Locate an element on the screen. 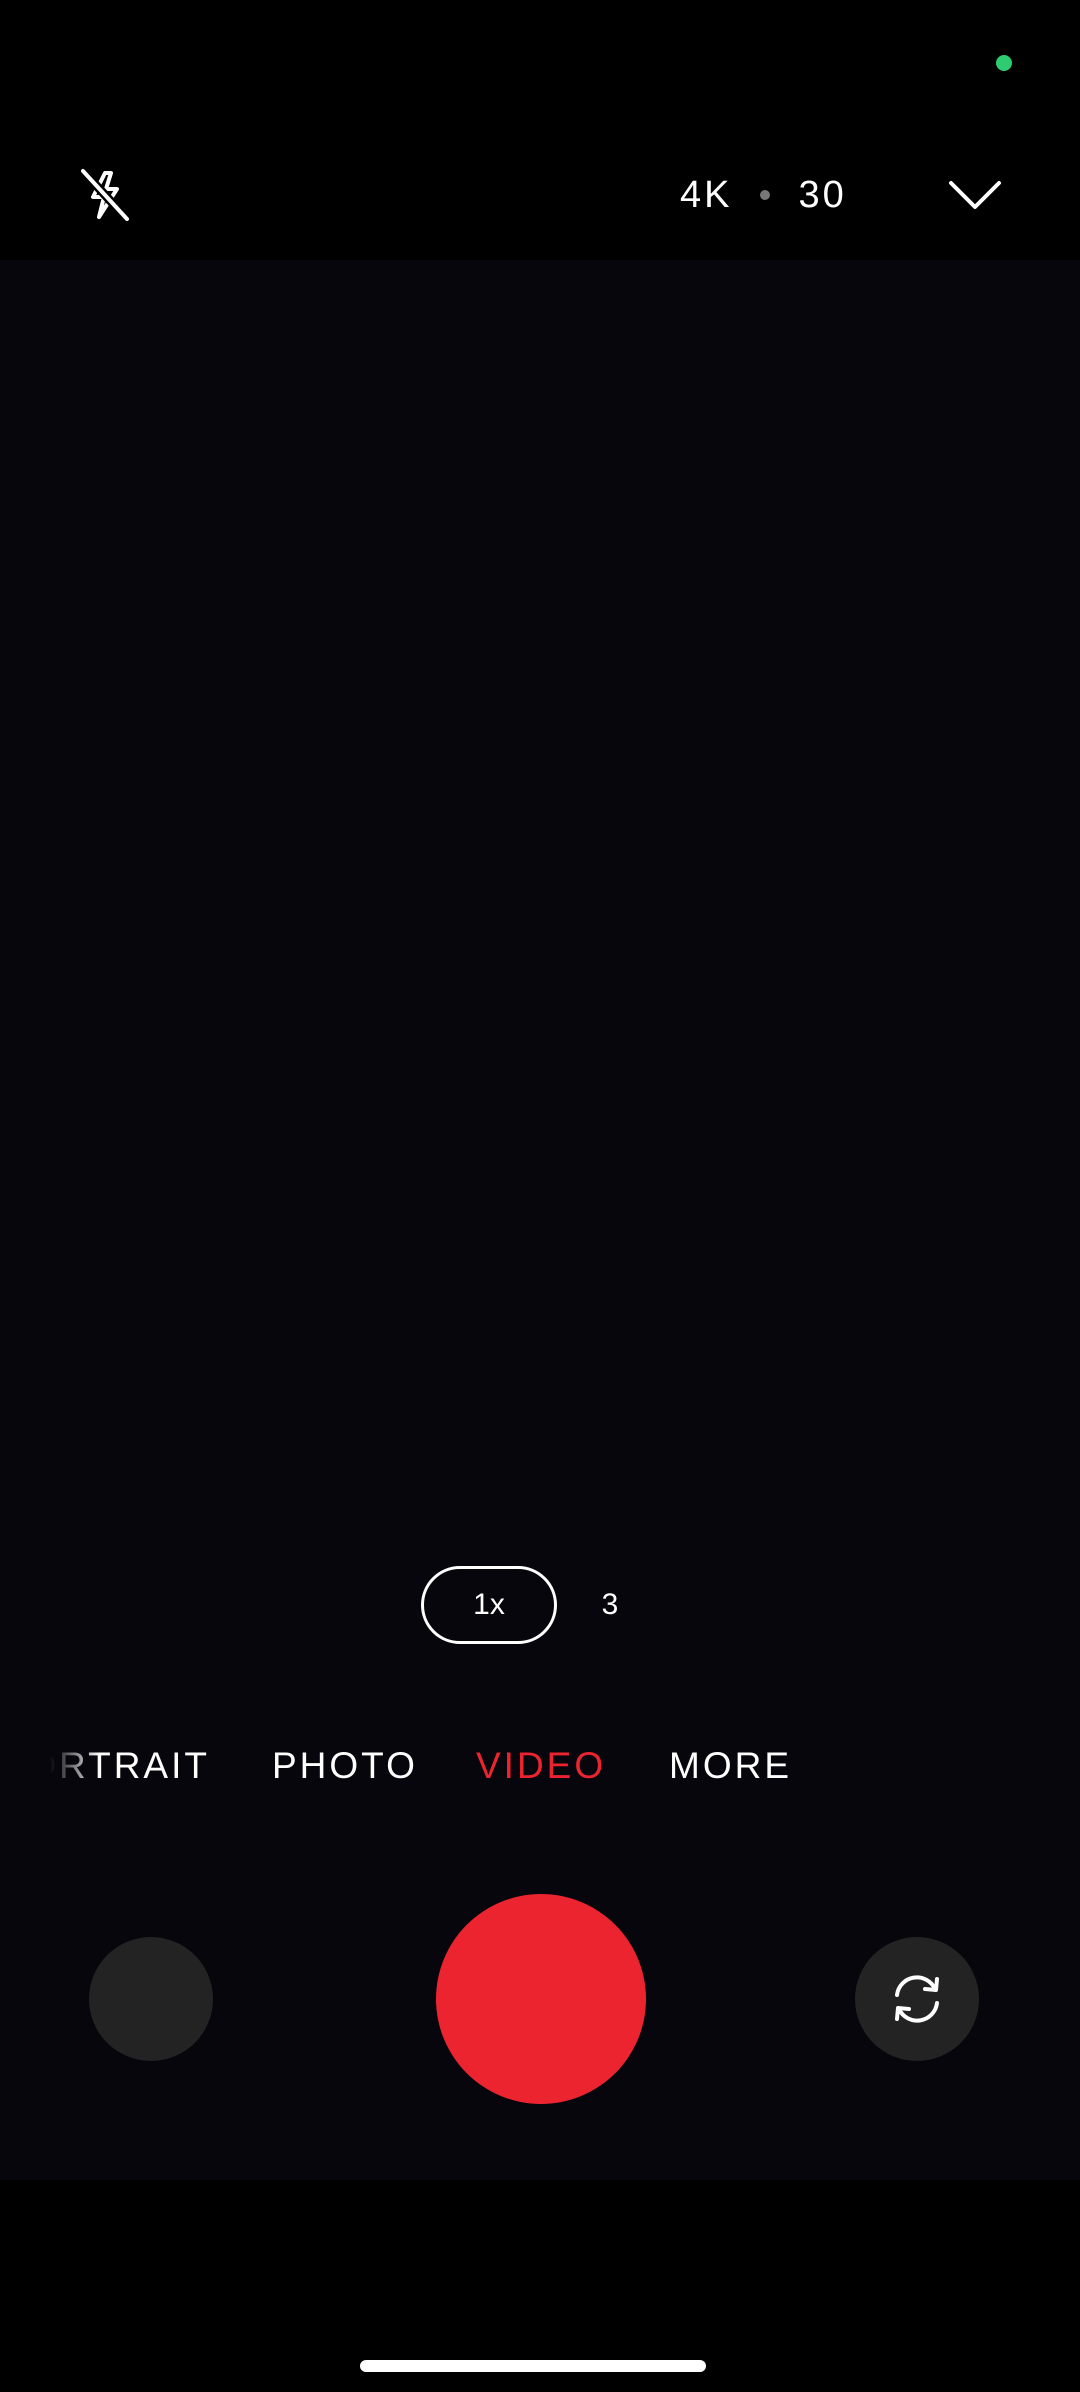 This screenshot has width=1080, height=2392. mode-label: PORTRAIT is located at coordinates (110, 1765).